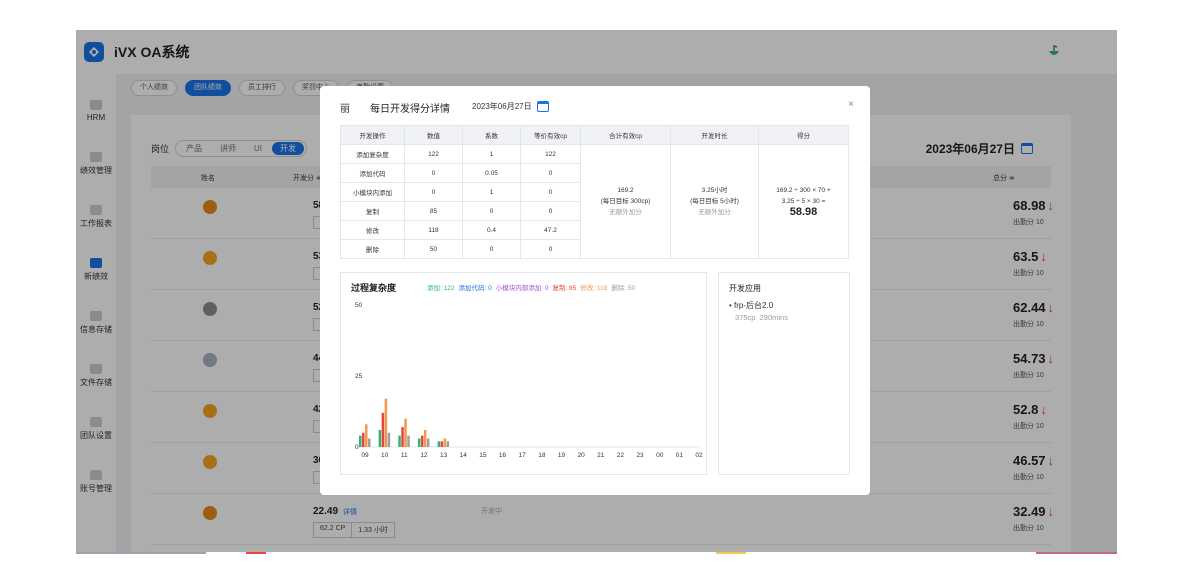 The height and width of the screenshot is (582, 1192). Describe the element at coordinates (475, 288) in the screenshot. I see `legend-item: 添加代码: 0` at that location.